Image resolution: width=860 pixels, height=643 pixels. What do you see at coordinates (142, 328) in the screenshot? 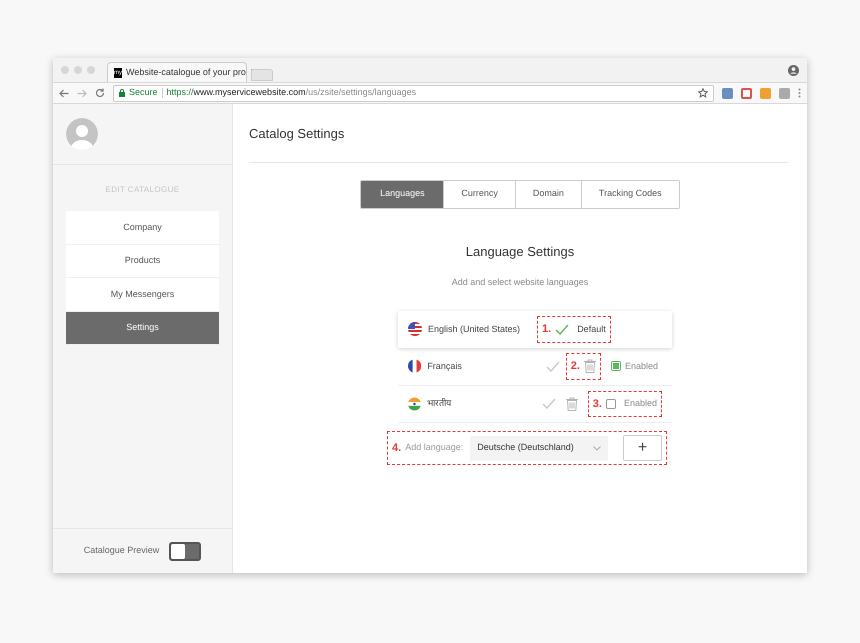
I see `sidebar-item: Settings` at bounding box center [142, 328].